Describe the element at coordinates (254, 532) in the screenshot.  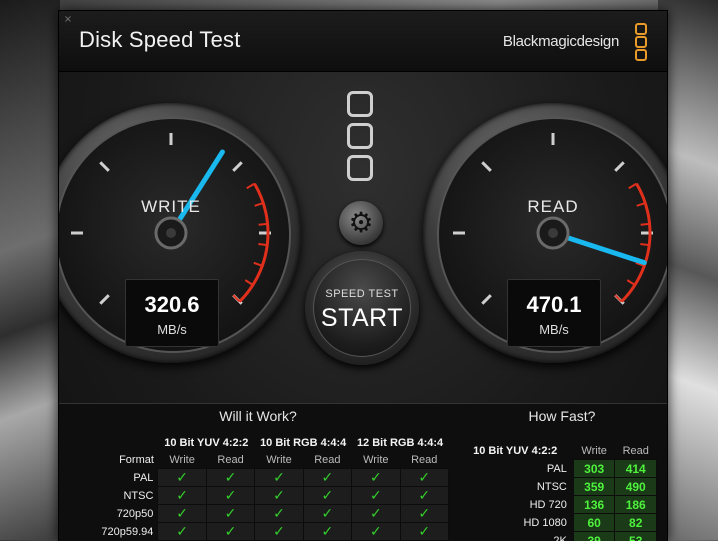
I see `table-row: 720p59.94✓✓✓✓✓✓` at that location.